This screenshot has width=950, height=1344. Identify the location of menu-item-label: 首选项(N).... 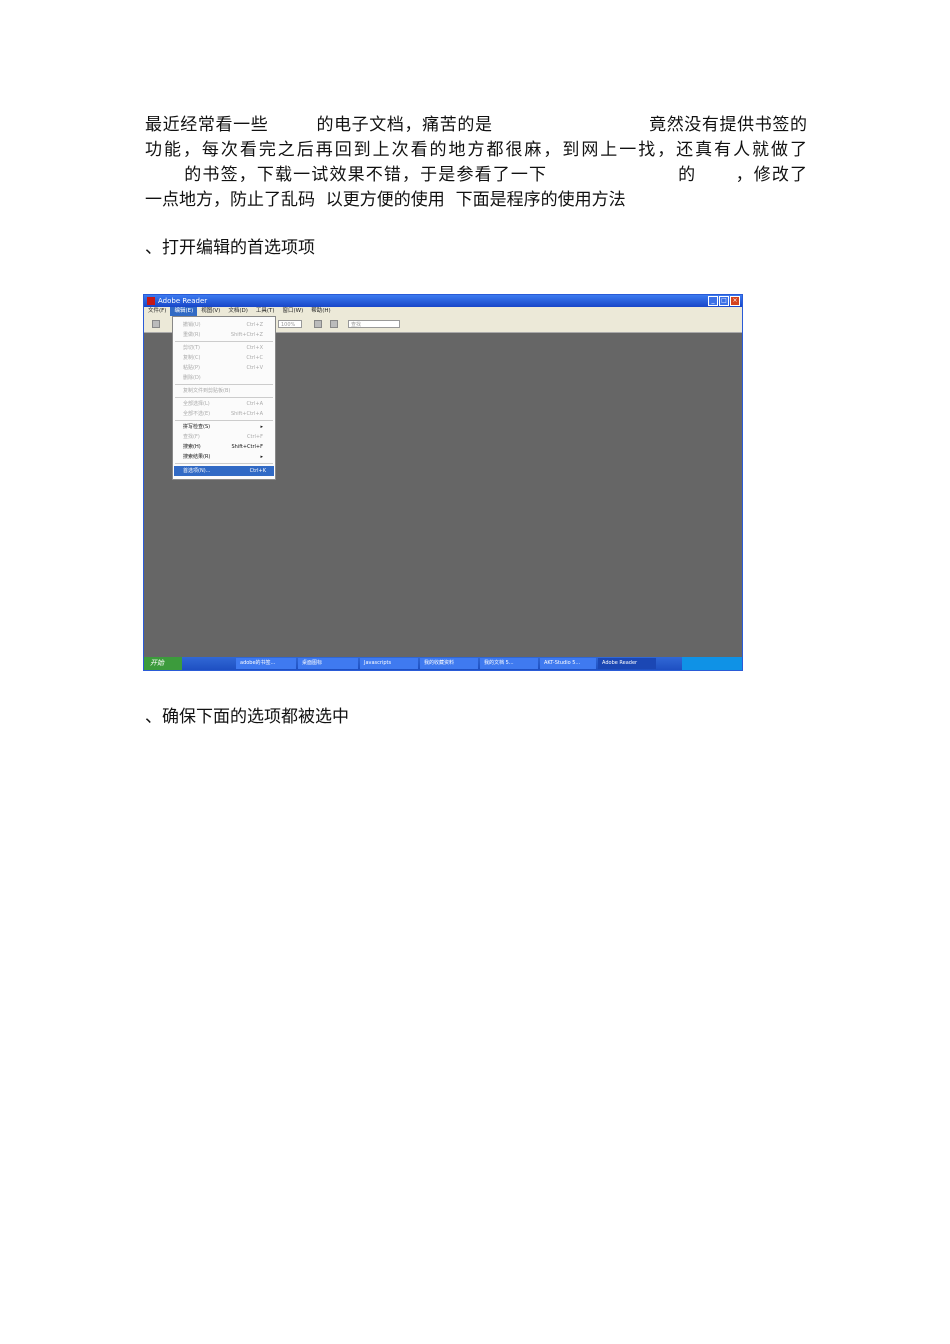
(197, 471).